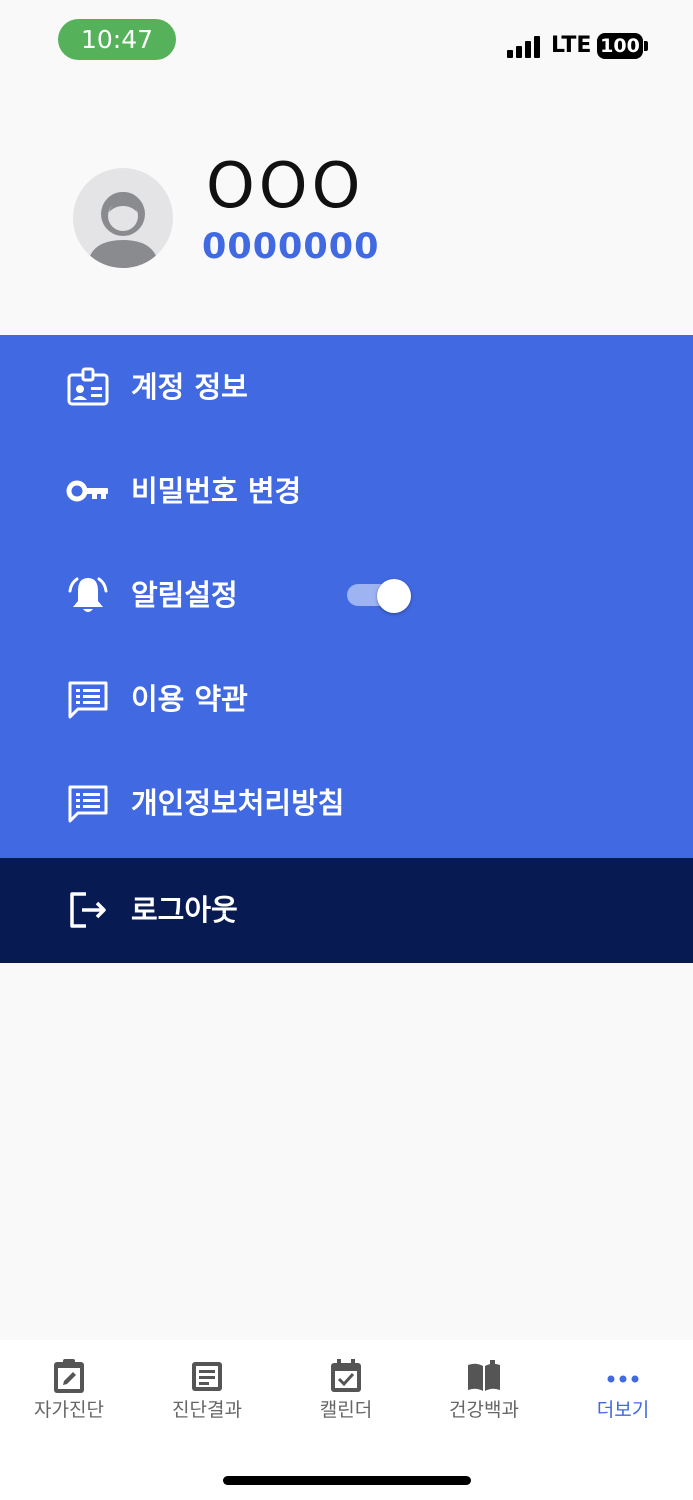 This screenshot has width=693, height=1500. What do you see at coordinates (184, 910) in the screenshot?
I see `logout-label: 로그아웃` at bounding box center [184, 910].